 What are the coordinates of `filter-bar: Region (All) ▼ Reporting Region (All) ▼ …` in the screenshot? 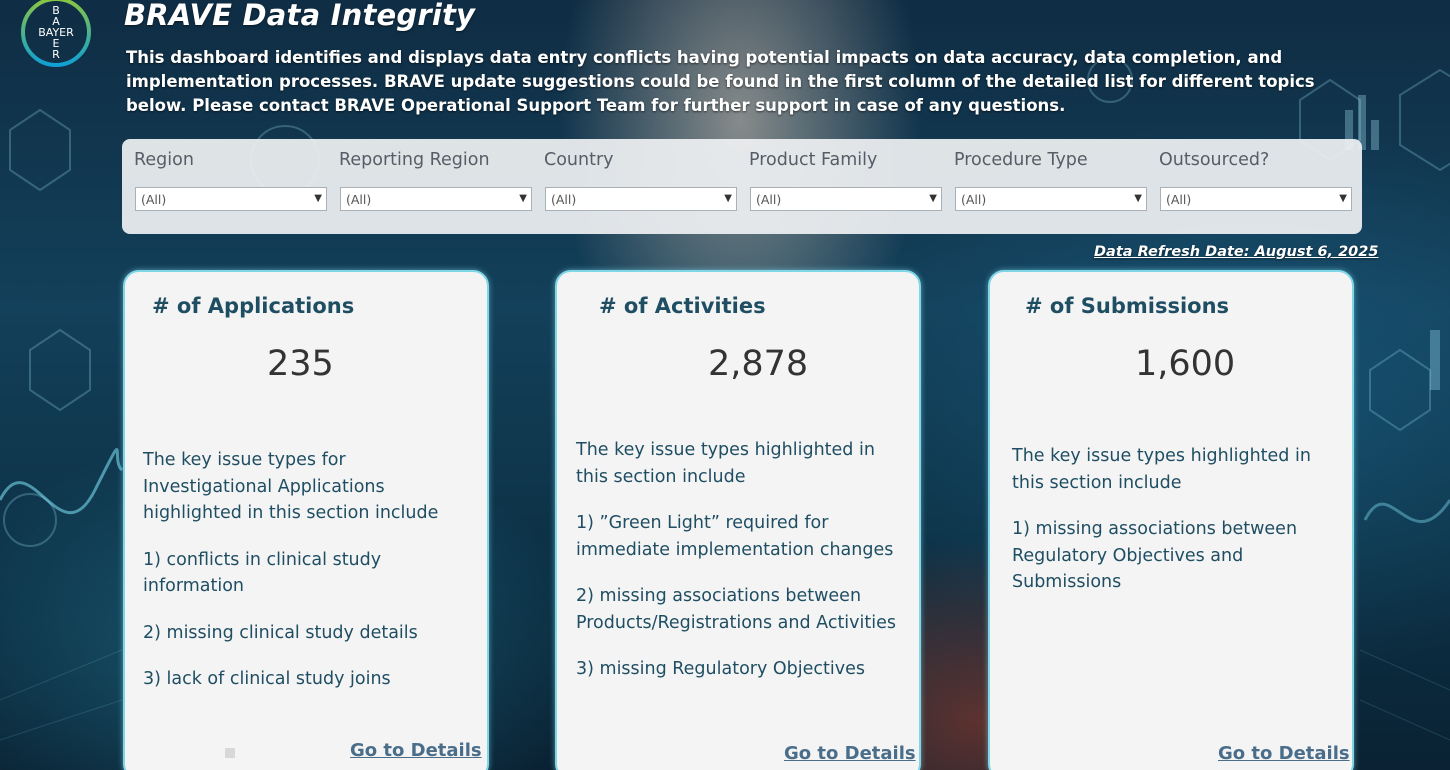 It's located at (742, 186).